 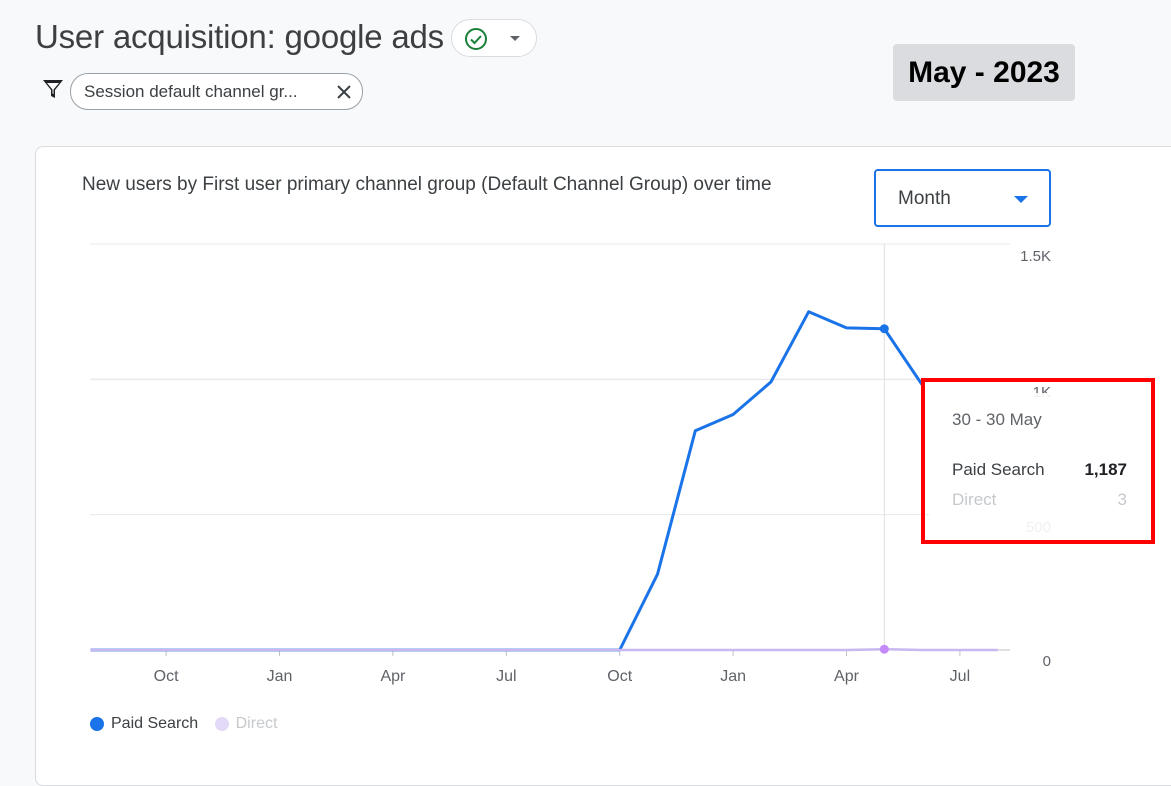 I want to click on legend-label-paid-search: Paid Search, so click(x=155, y=723).